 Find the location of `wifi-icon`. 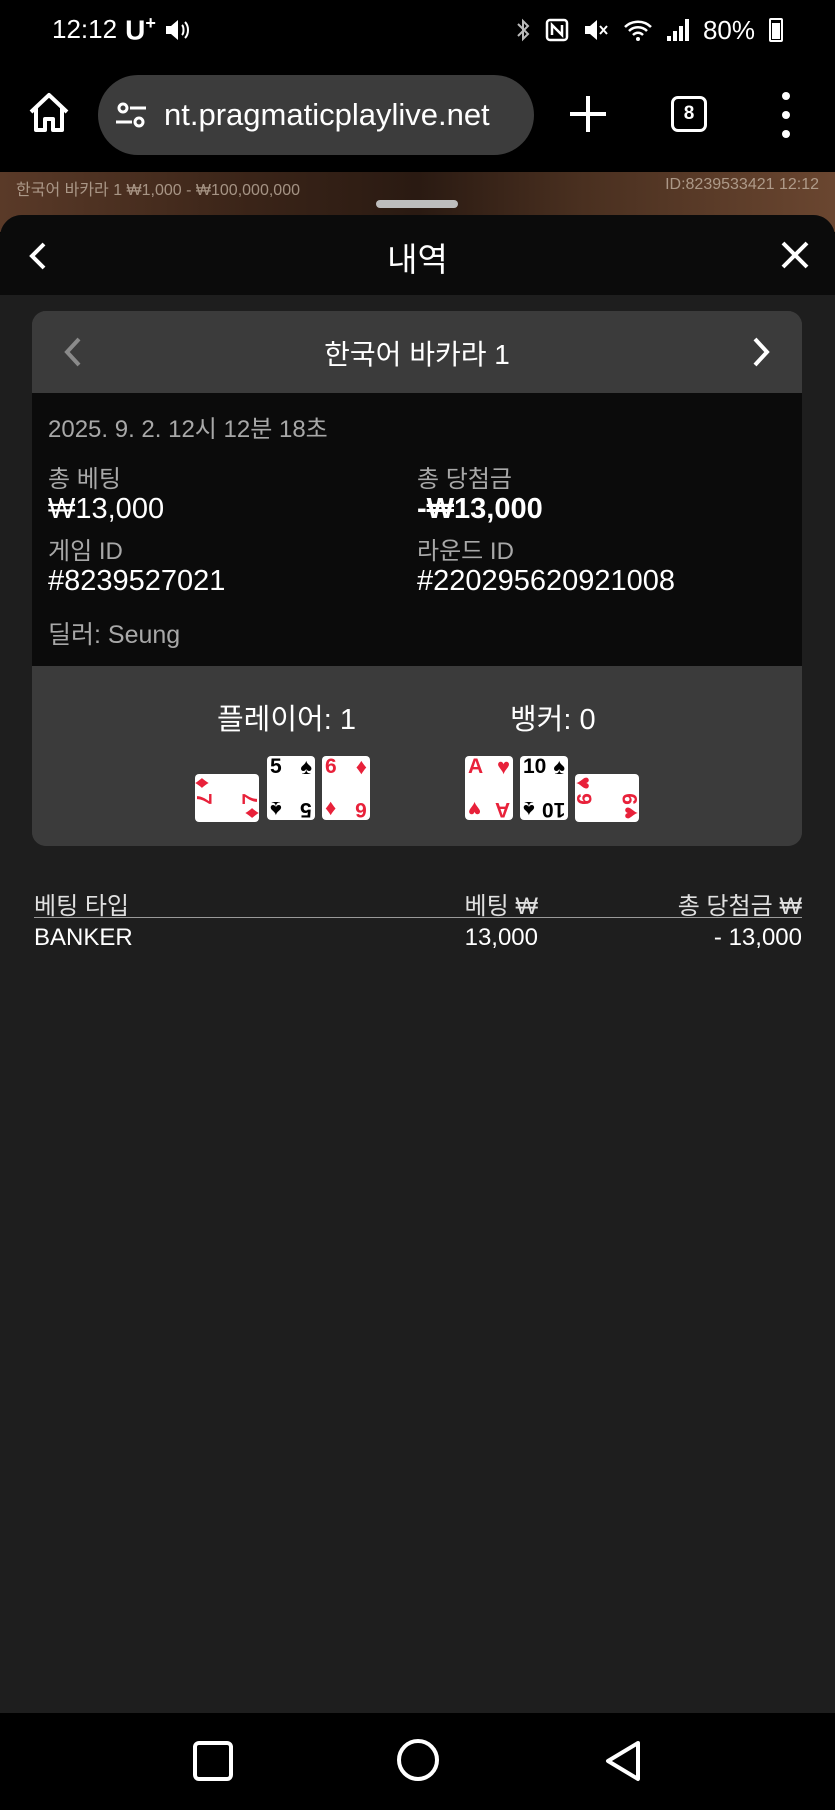

wifi-icon is located at coordinates (638, 30).